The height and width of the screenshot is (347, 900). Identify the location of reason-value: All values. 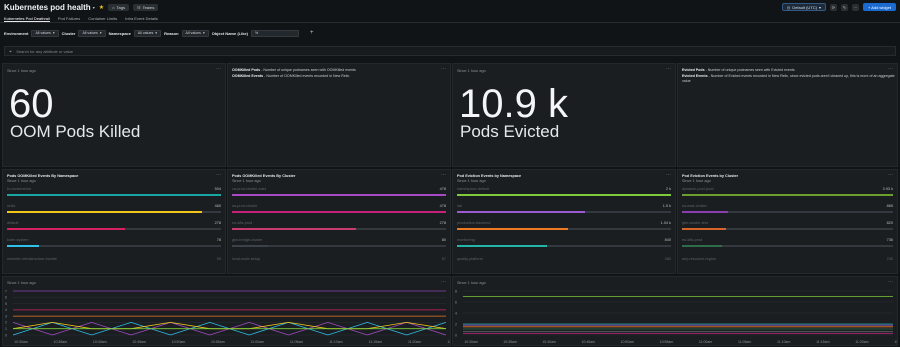
(193, 33).